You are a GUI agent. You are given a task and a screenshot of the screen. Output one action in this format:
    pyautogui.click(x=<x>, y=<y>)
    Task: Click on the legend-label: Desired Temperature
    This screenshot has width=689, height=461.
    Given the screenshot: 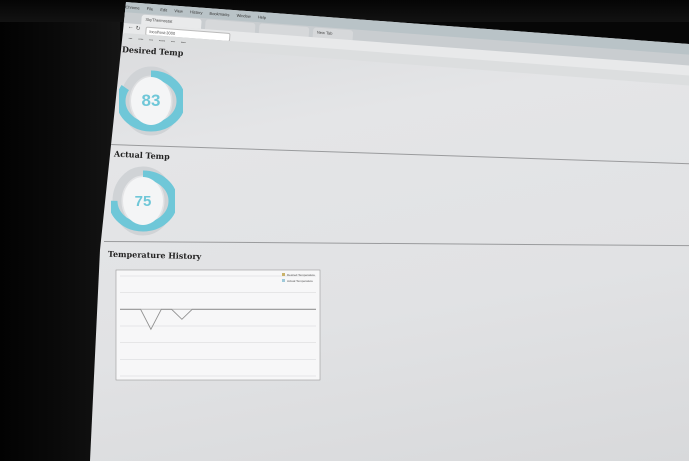 What is the action you would take?
    pyautogui.click(x=301, y=275)
    